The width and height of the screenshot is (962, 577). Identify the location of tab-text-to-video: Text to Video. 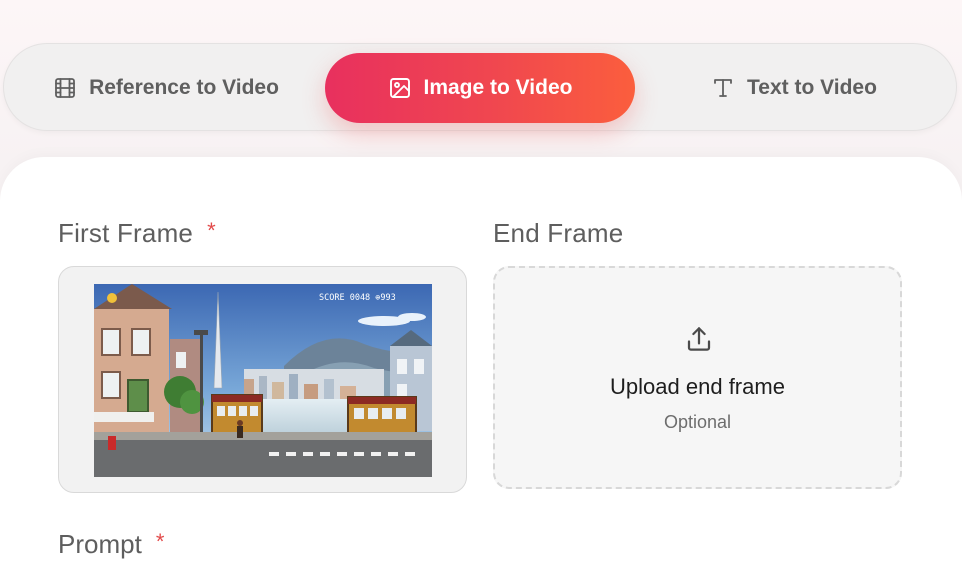
(794, 88).